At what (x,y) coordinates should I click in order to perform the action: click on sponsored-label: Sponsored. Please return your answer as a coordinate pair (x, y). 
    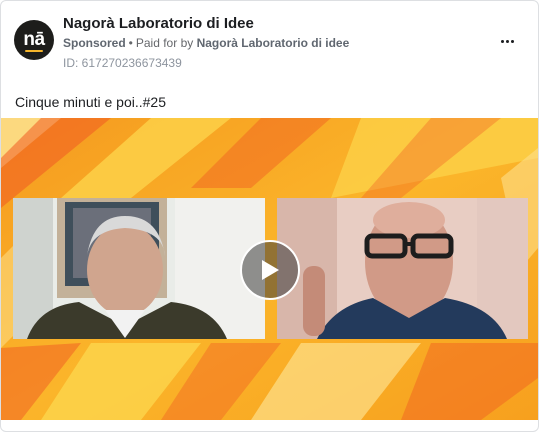
    Looking at the image, I should click on (94, 43).